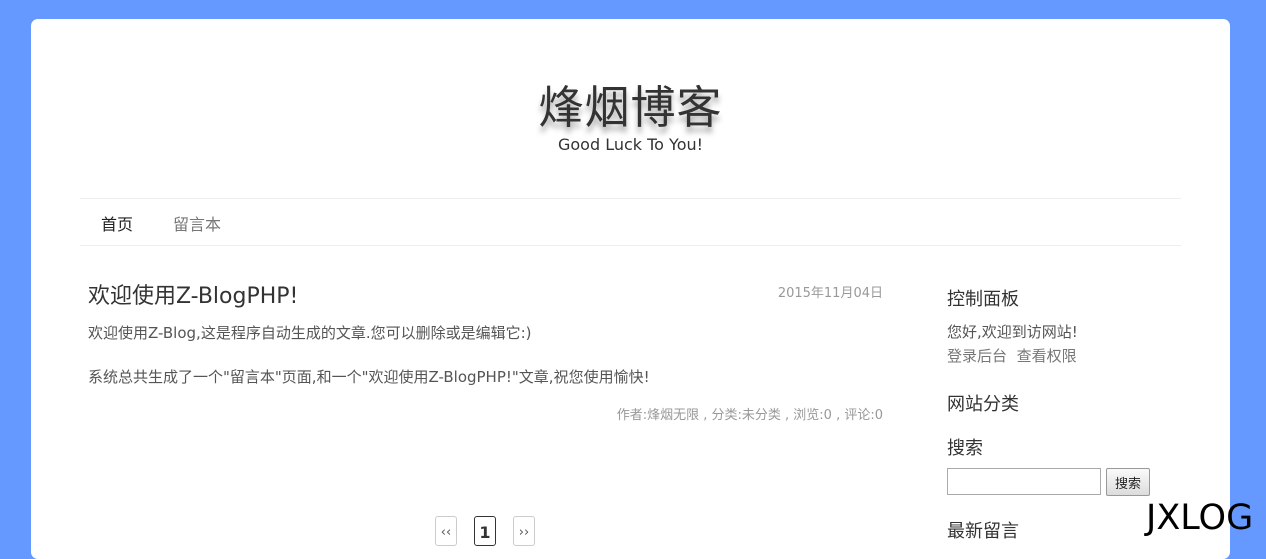 This screenshot has height=559, width=1266. I want to click on nav-item-home: 首页, so click(117, 223).